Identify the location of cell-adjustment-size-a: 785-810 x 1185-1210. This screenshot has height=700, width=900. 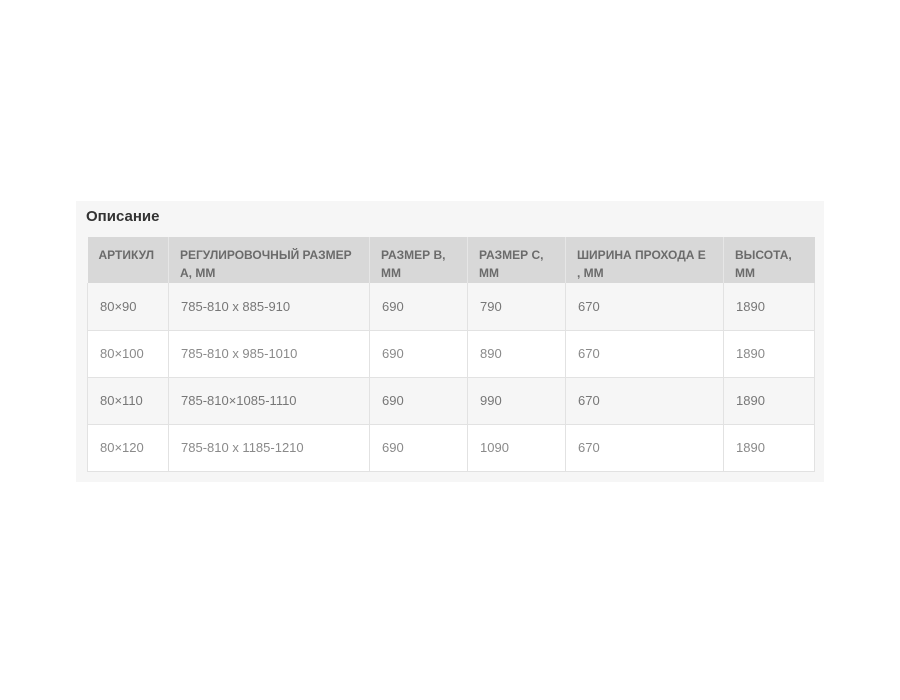
(269, 448).